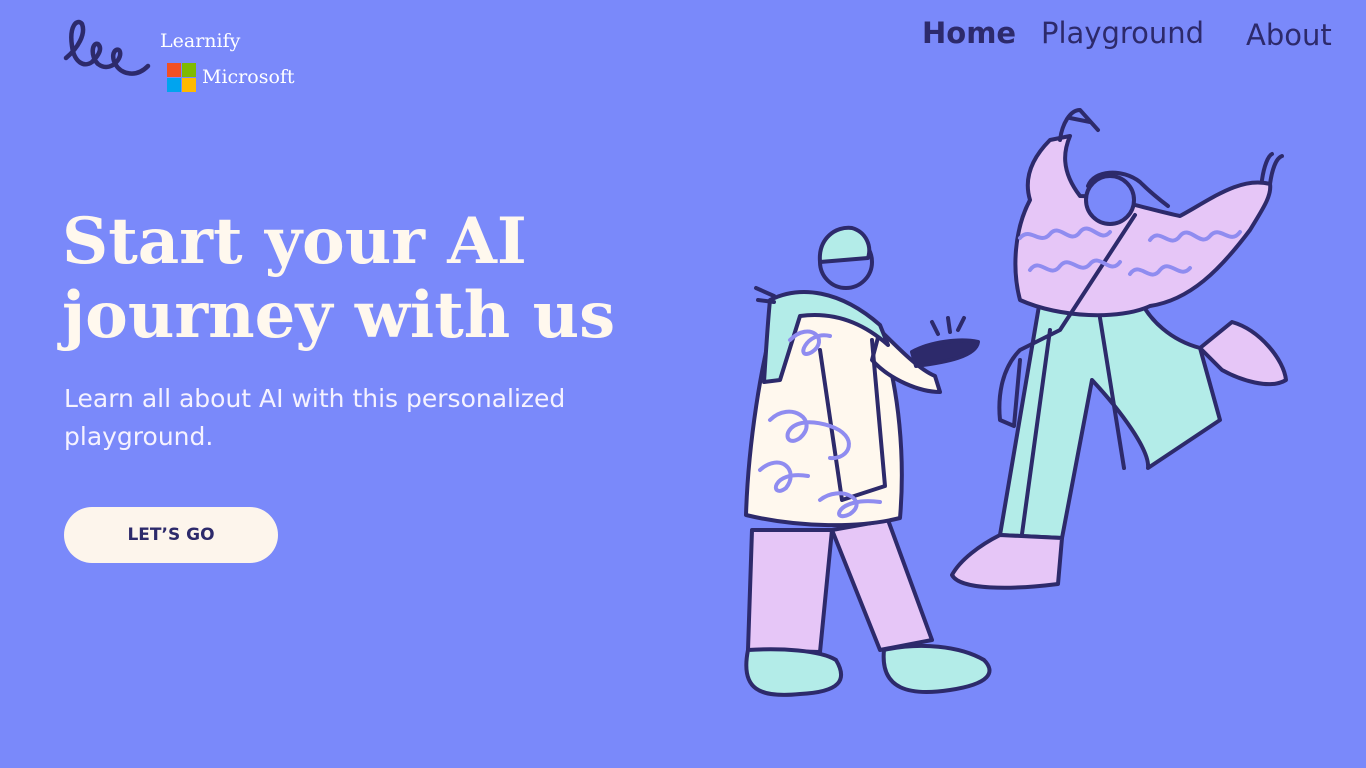 Image resolution: width=1366 pixels, height=768 pixels. What do you see at coordinates (171, 535) in the screenshot?
I see `lets-go-button: LET’S GO` at bounding box center [171, 535].